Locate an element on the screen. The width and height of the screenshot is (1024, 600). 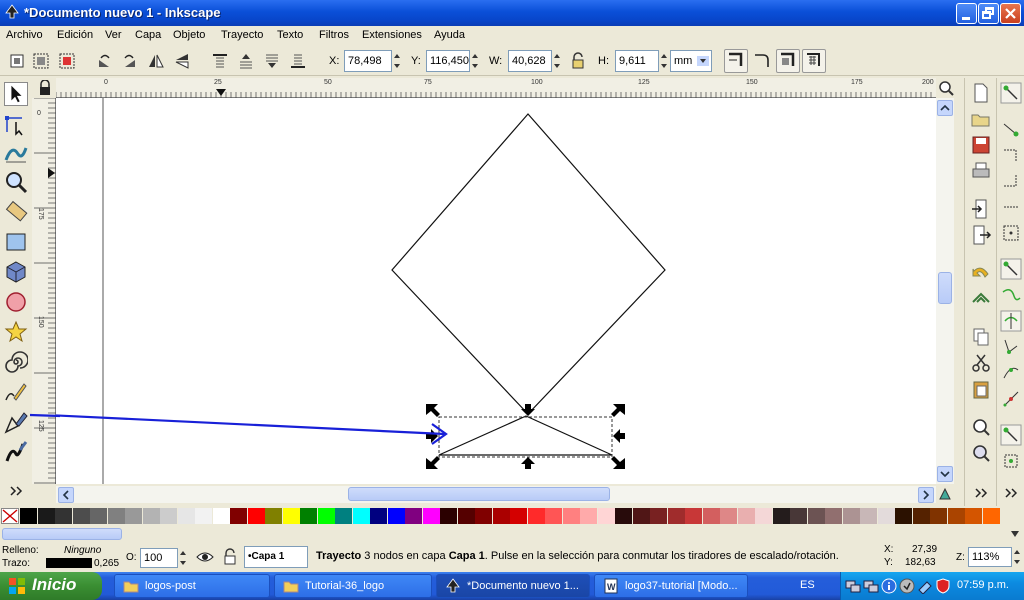
box3d-tool-icon is located at coordinates (16, 272).